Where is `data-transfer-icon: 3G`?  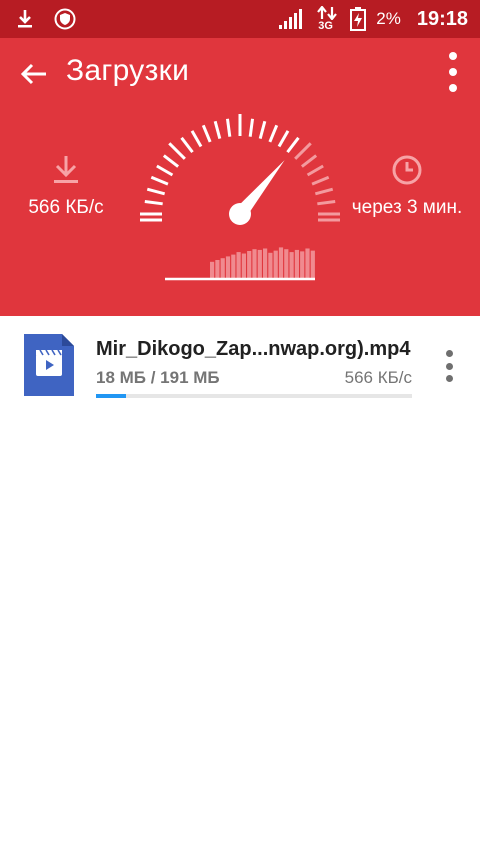
data-transfer-icon: 3G is located at coordinates (328, 19).